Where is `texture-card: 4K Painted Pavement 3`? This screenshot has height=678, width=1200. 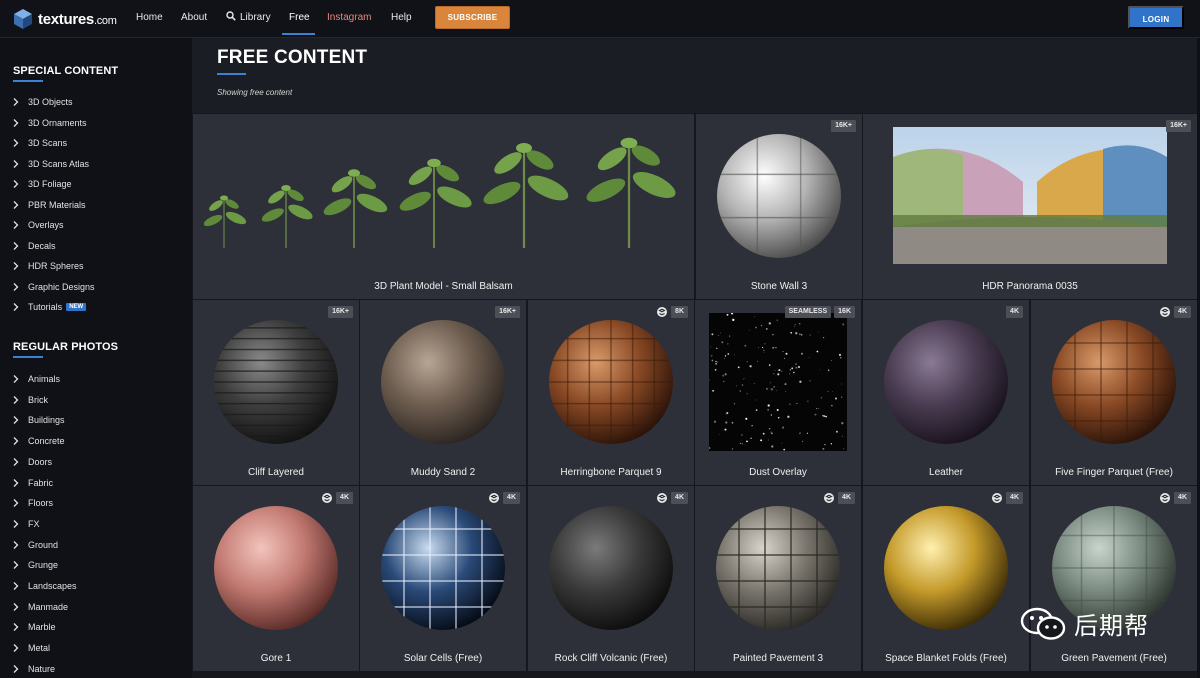 texture-card: 4K Painted Pavement 3 is located at coordinates (778, 578).